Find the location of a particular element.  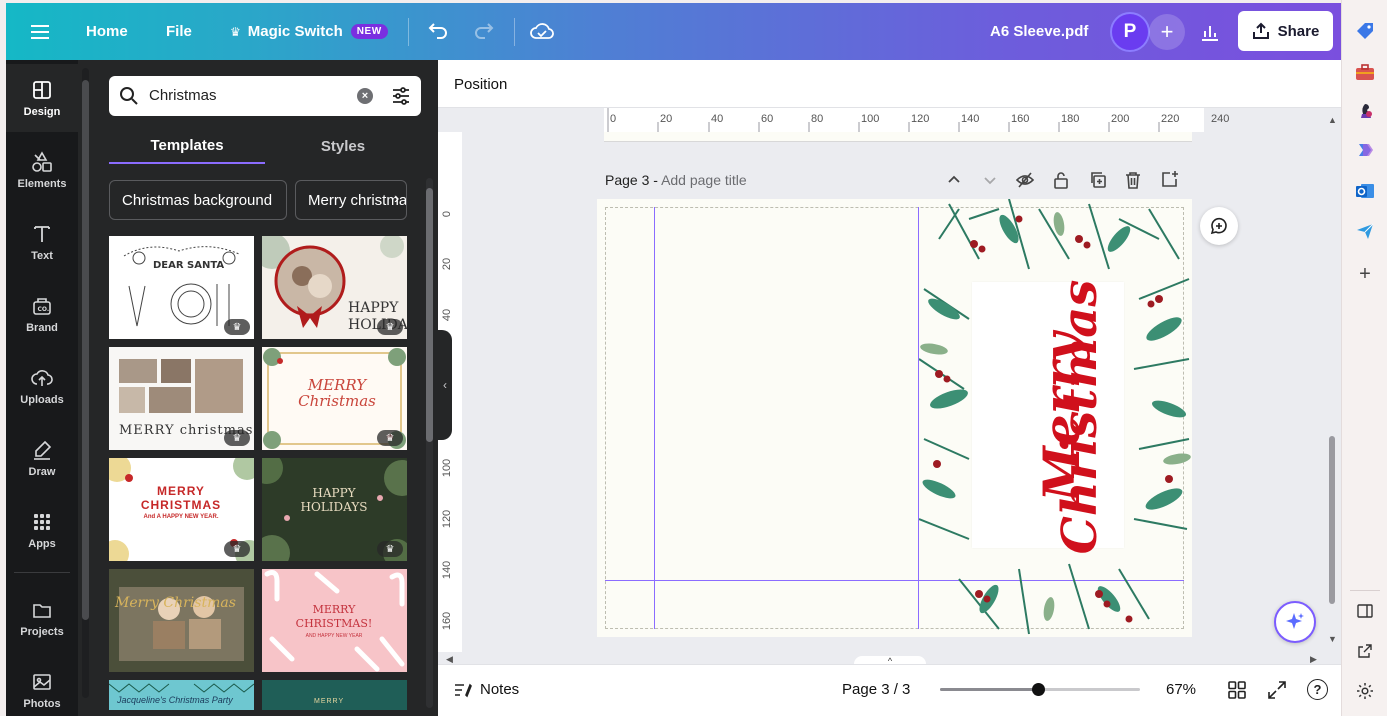

ruler-tick-label: 40 is located at coordinates (717, 119).